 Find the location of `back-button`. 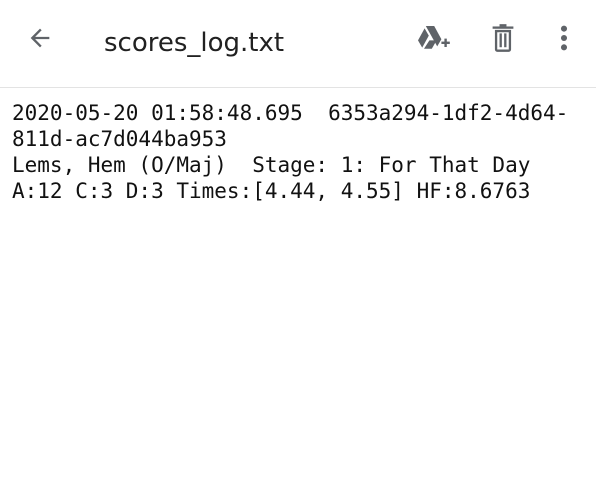

back-button is located at coordinates (40, 38).